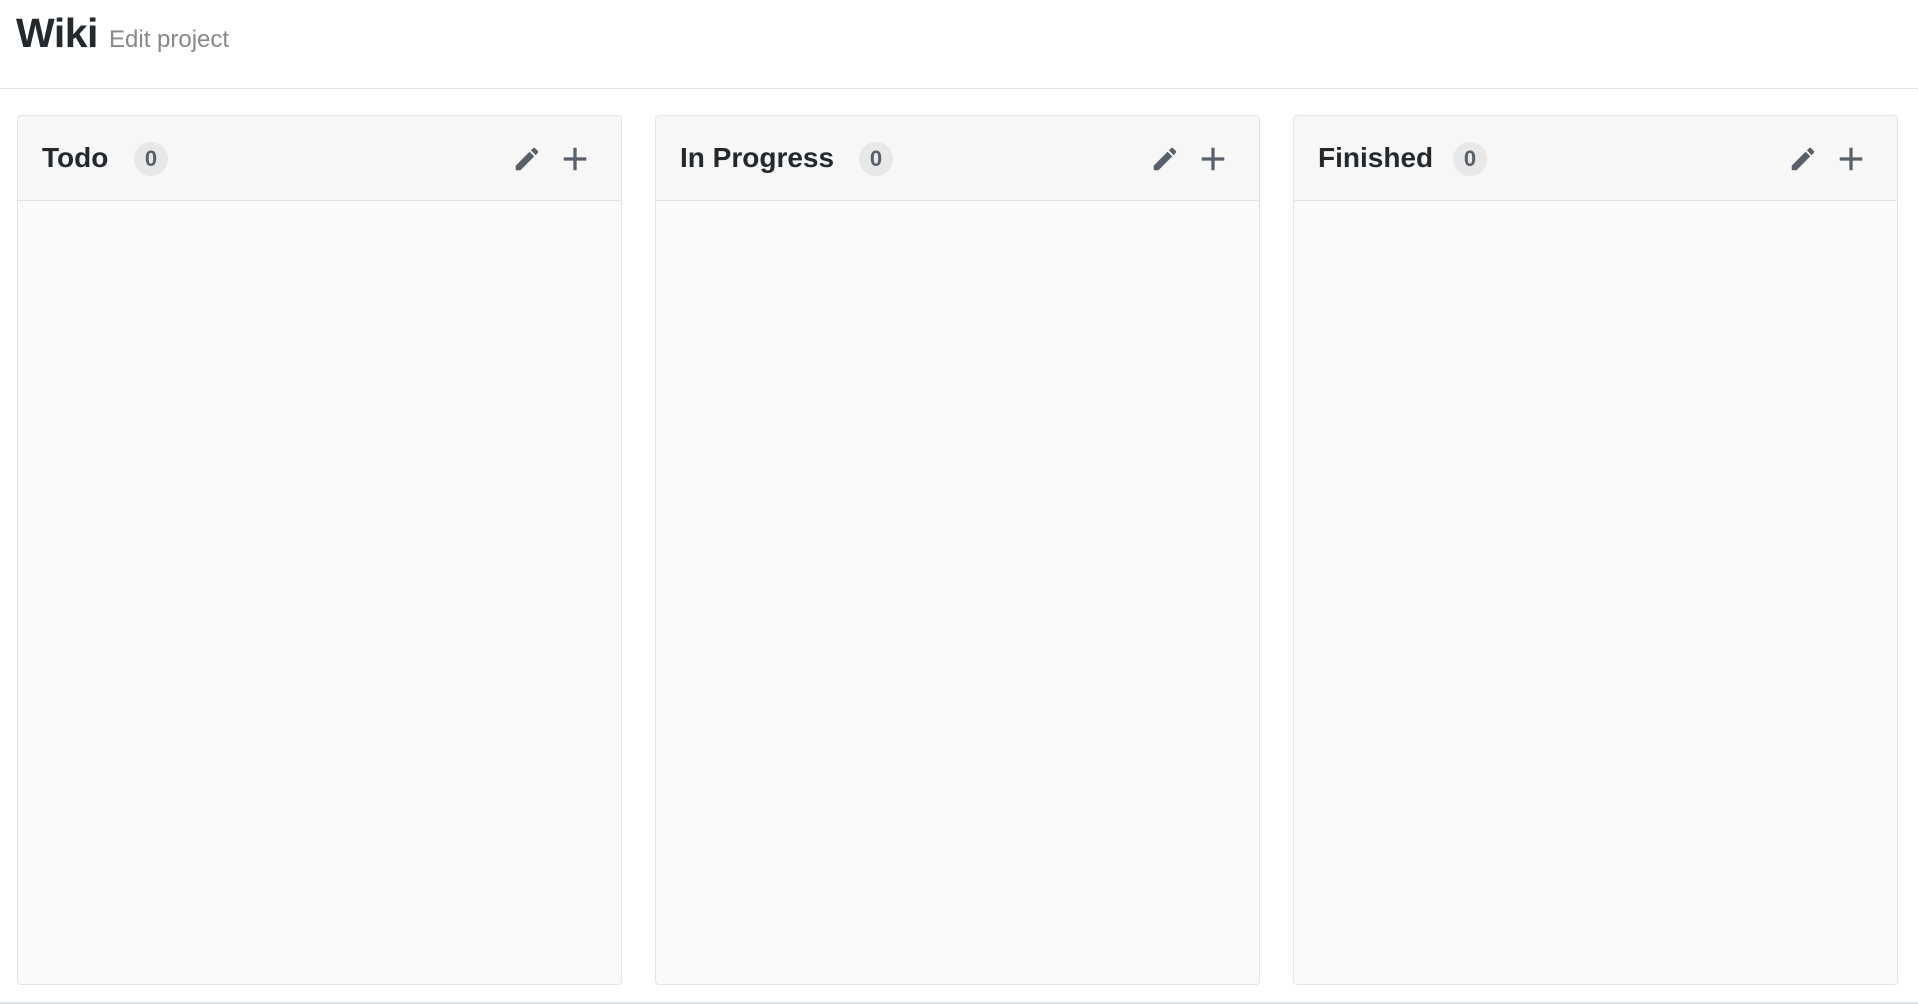  I want to click on project-header: Wiki Edit project, so click(959, 44).